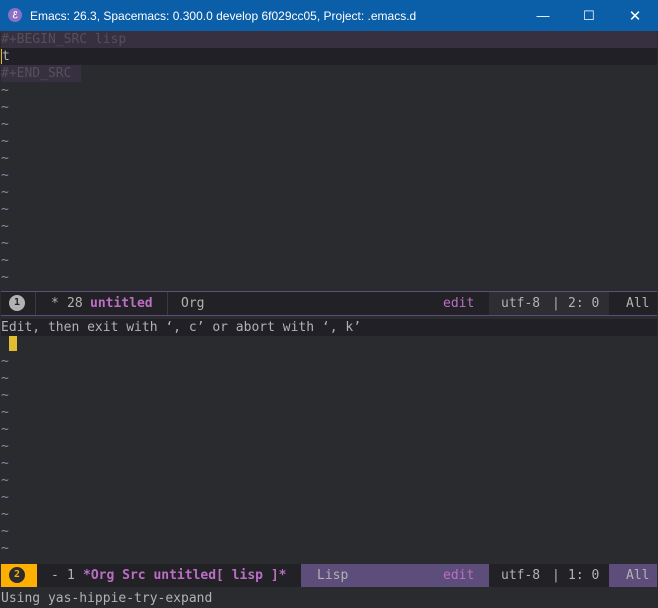 This screenshot has height=608, width=658. Describe the element at coordinates (13, 343) in the screenshot. I see `cursor` at that location.